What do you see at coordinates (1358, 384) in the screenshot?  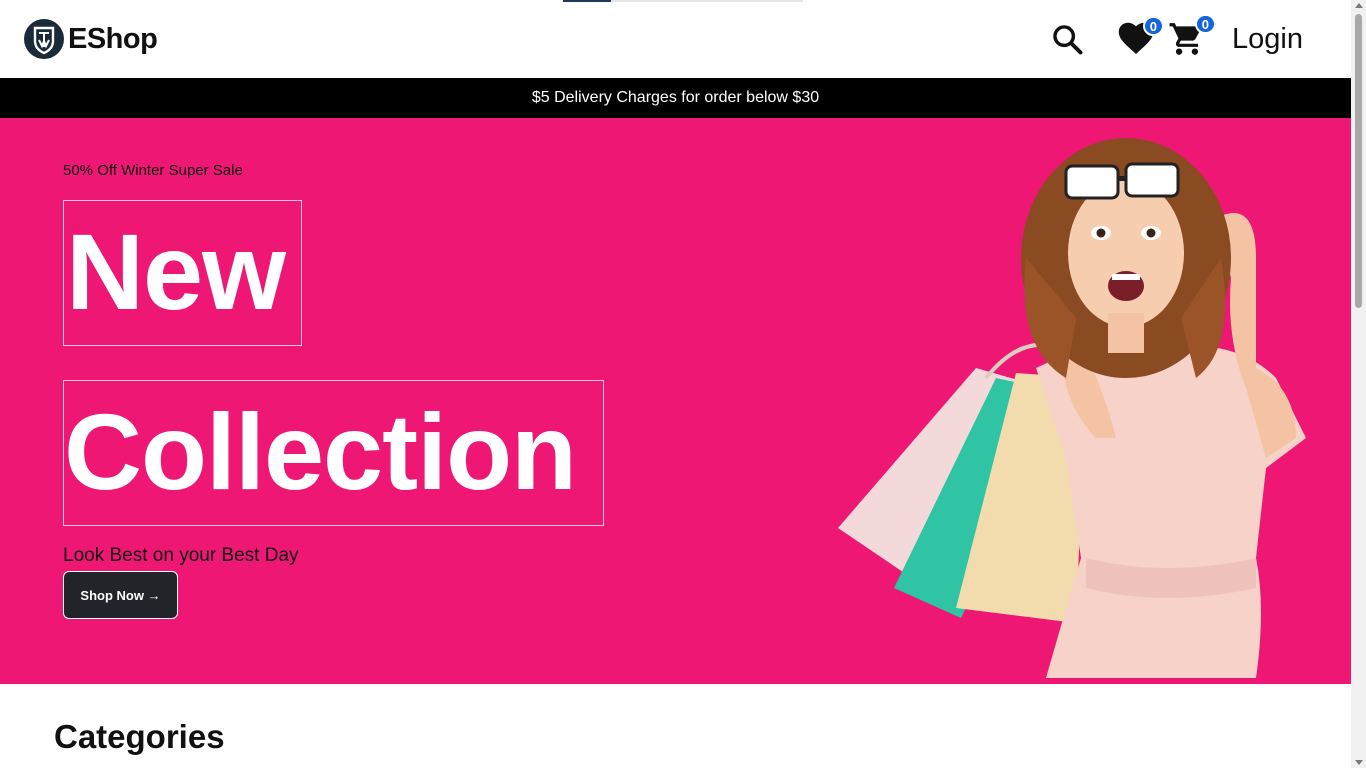 I see `page-scrollbar` at bounding box center [1358, 384].